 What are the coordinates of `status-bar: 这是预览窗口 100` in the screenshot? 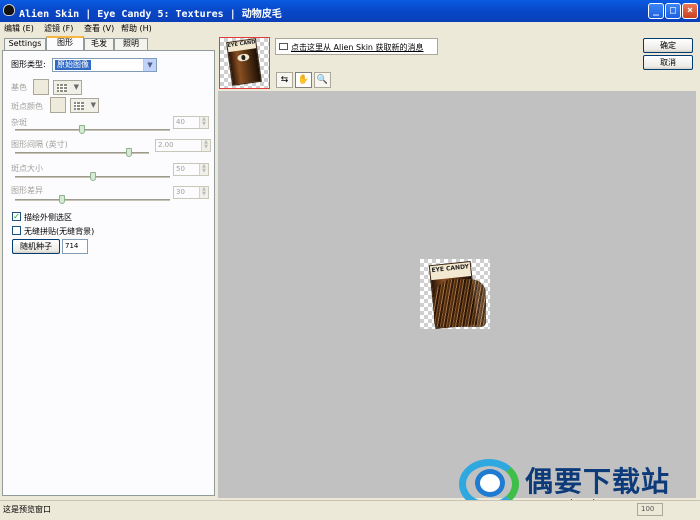 It's located at (350, 510).